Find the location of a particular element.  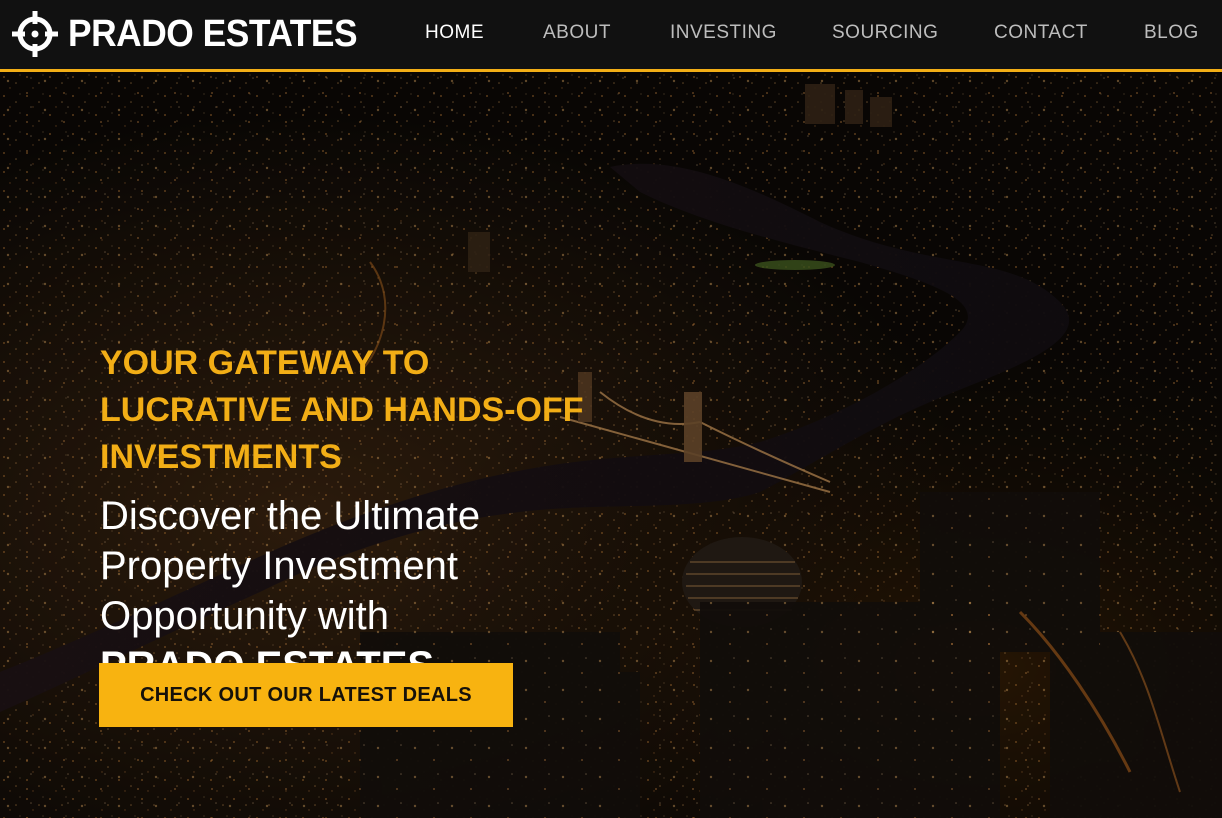

nav-home: HOME is located at coordinates (454, 33).